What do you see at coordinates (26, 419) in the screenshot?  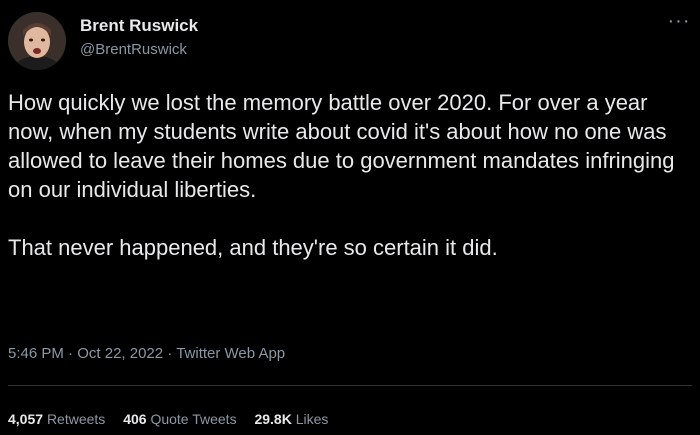 I see `retweets-count: 4,057` at bounding box center [26, 419].